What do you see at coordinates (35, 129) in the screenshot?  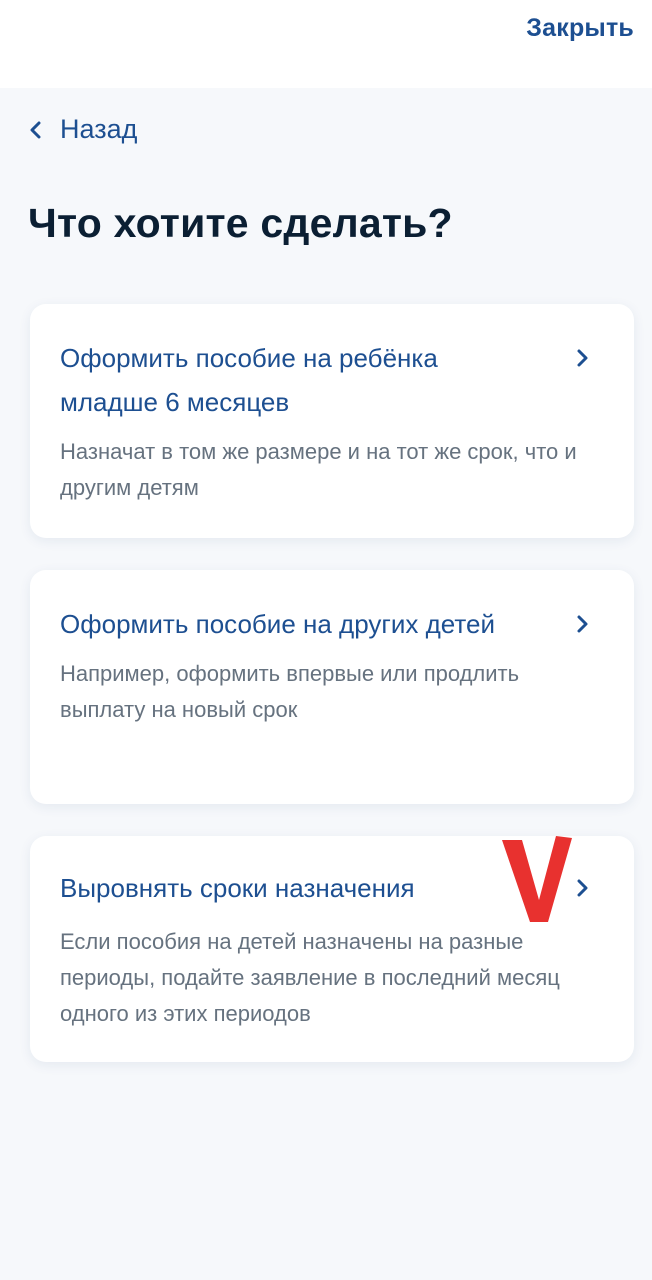 I see `chevron-left-icon` at bounding box center [35, 129].